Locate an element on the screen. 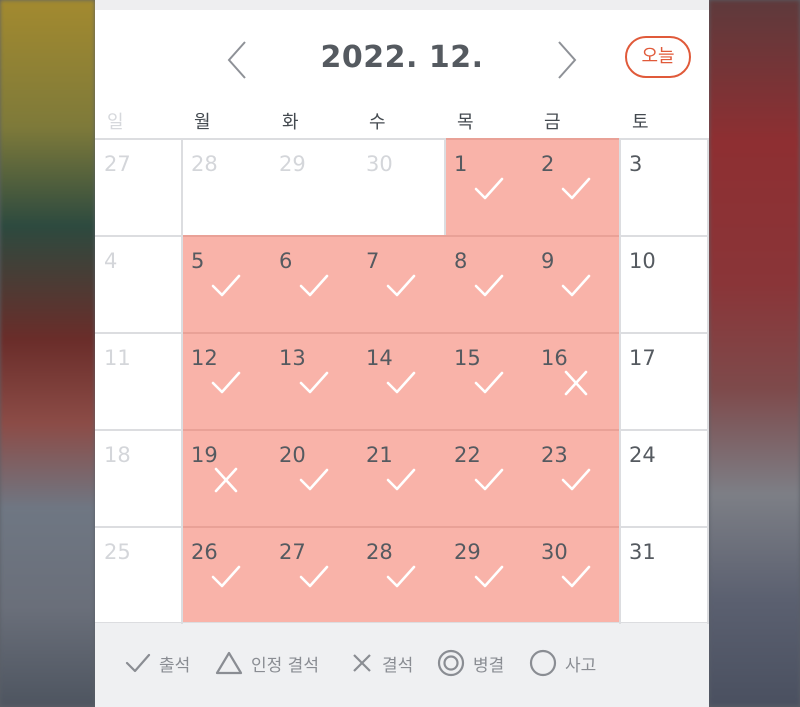 This screenshot has height=707, width=800. calendar-day-cell: 3 is located at coordinates (664, 186).